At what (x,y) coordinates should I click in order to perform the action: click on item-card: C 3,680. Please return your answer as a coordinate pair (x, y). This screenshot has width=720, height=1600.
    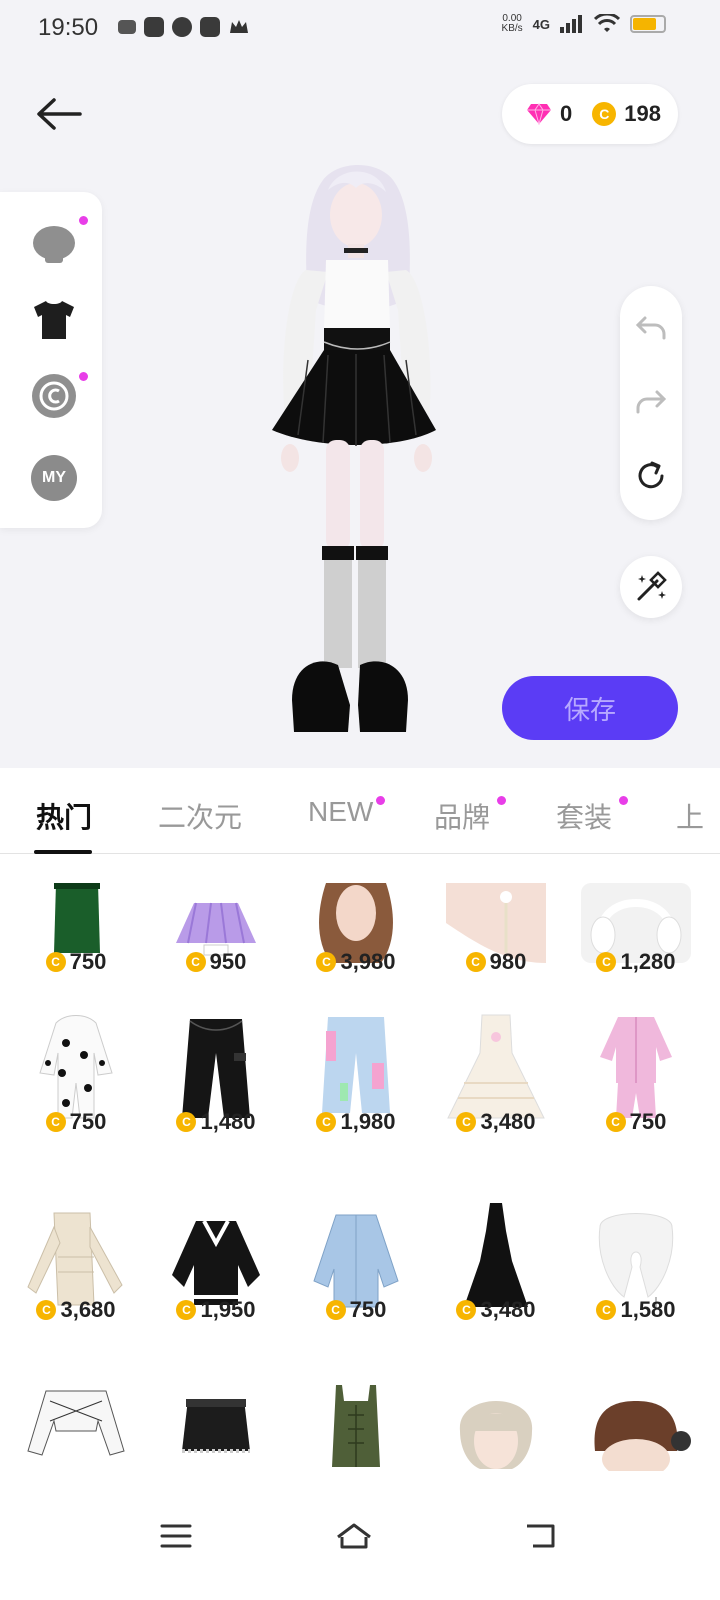
    Looking at the image, I should click on (76, 1283).